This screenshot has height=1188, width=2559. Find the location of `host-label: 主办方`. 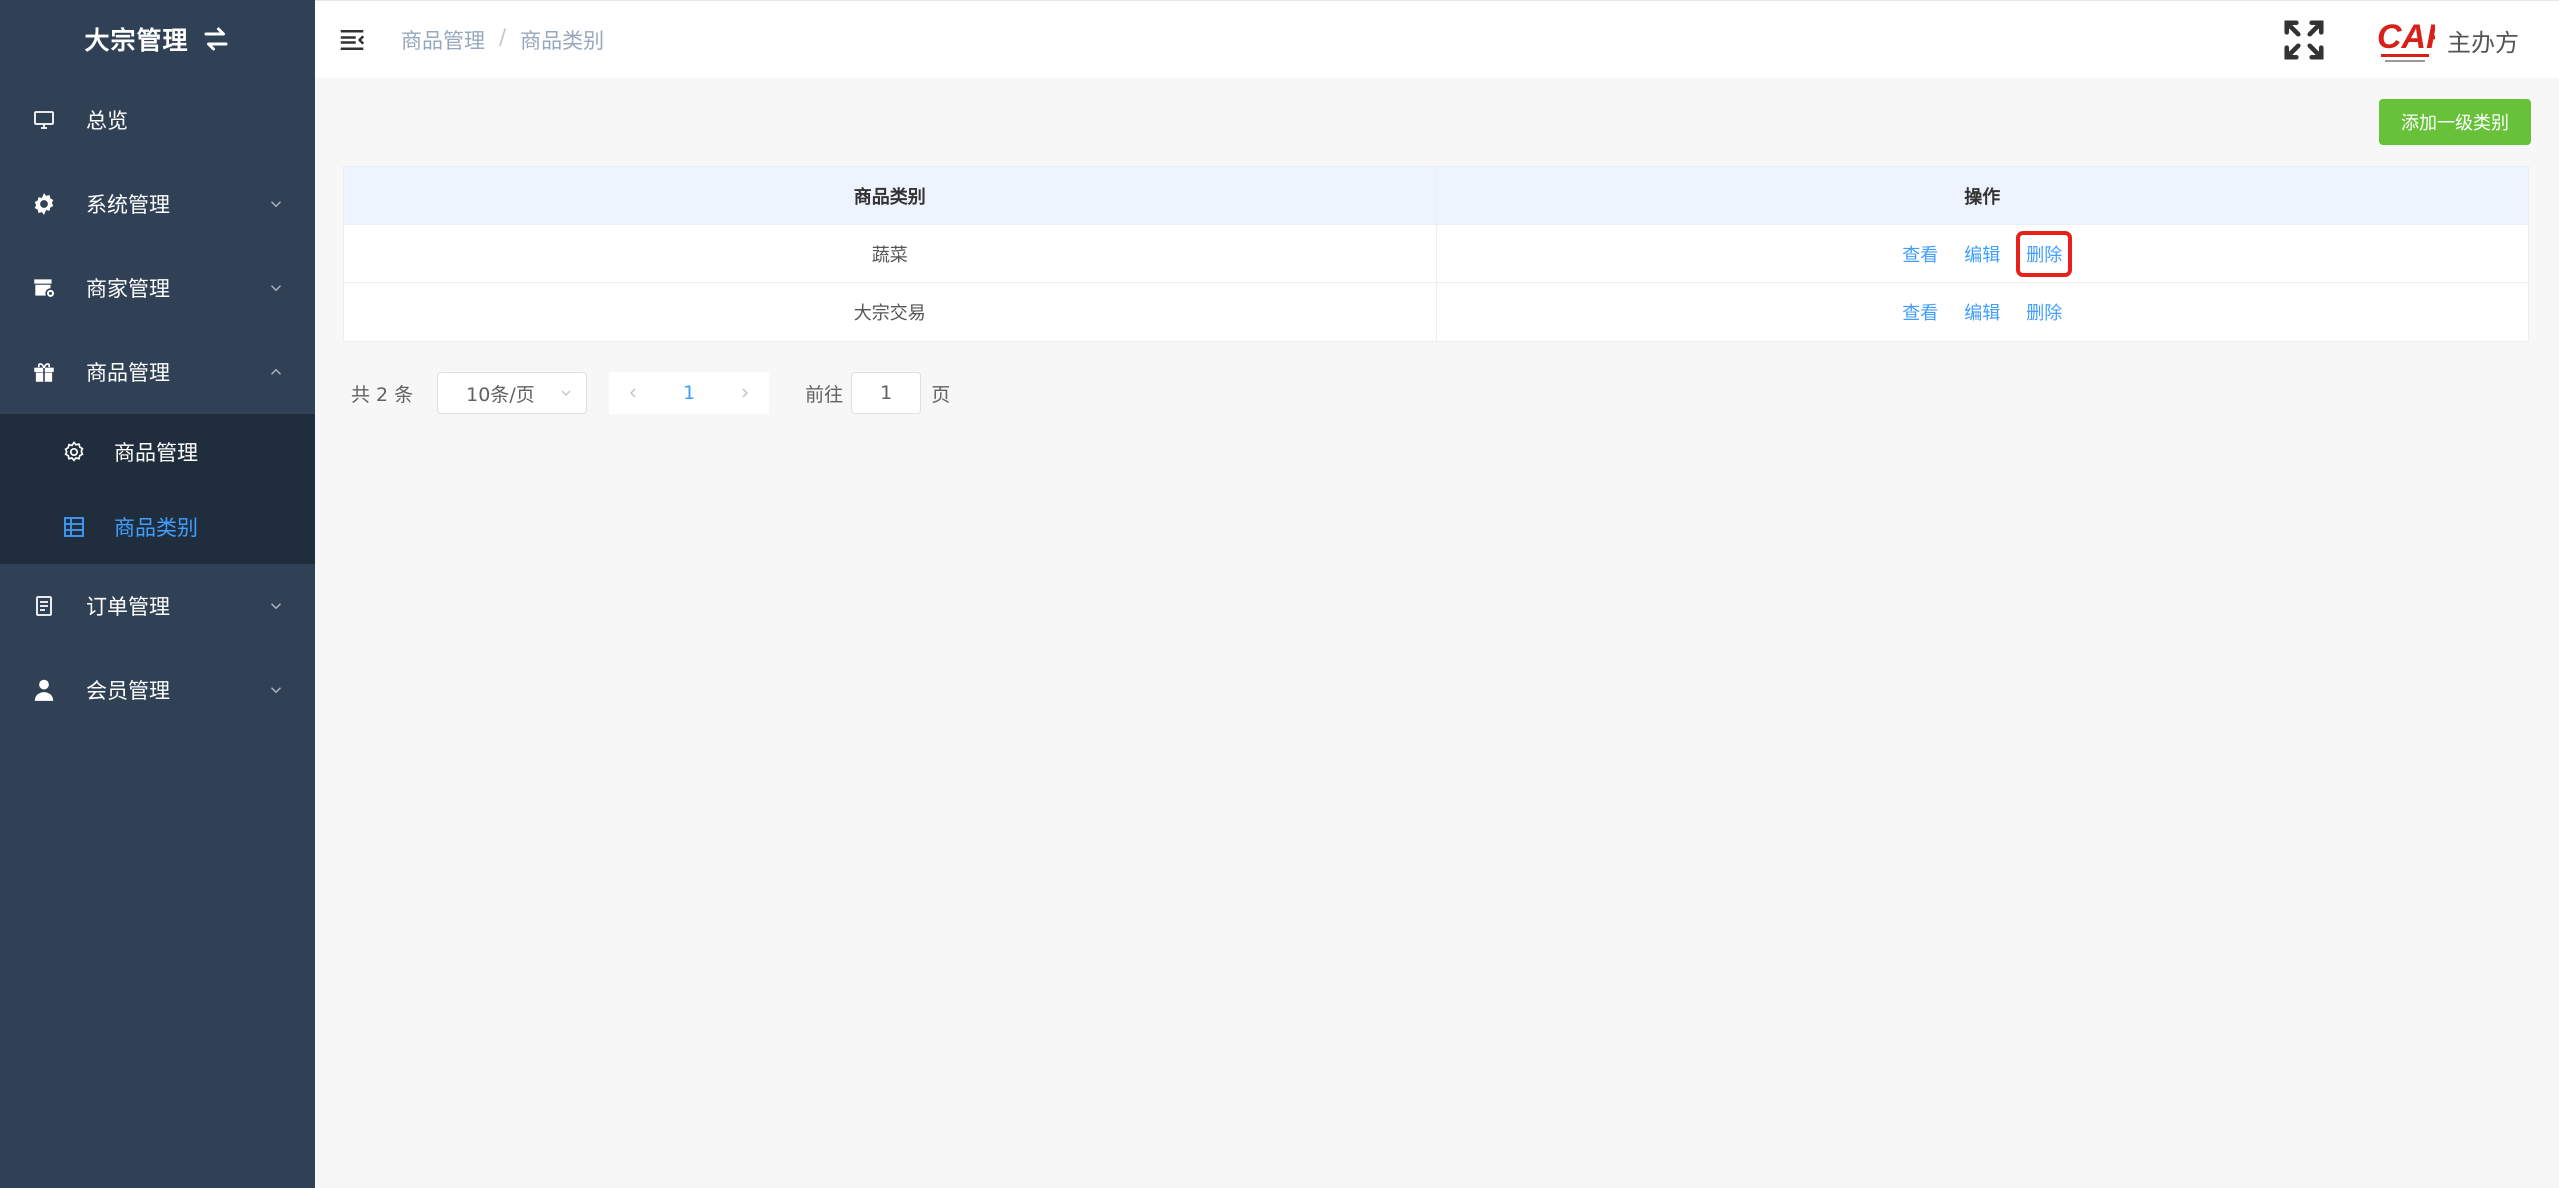

host-label: 主办方 is located at coordinates (2483, 42).